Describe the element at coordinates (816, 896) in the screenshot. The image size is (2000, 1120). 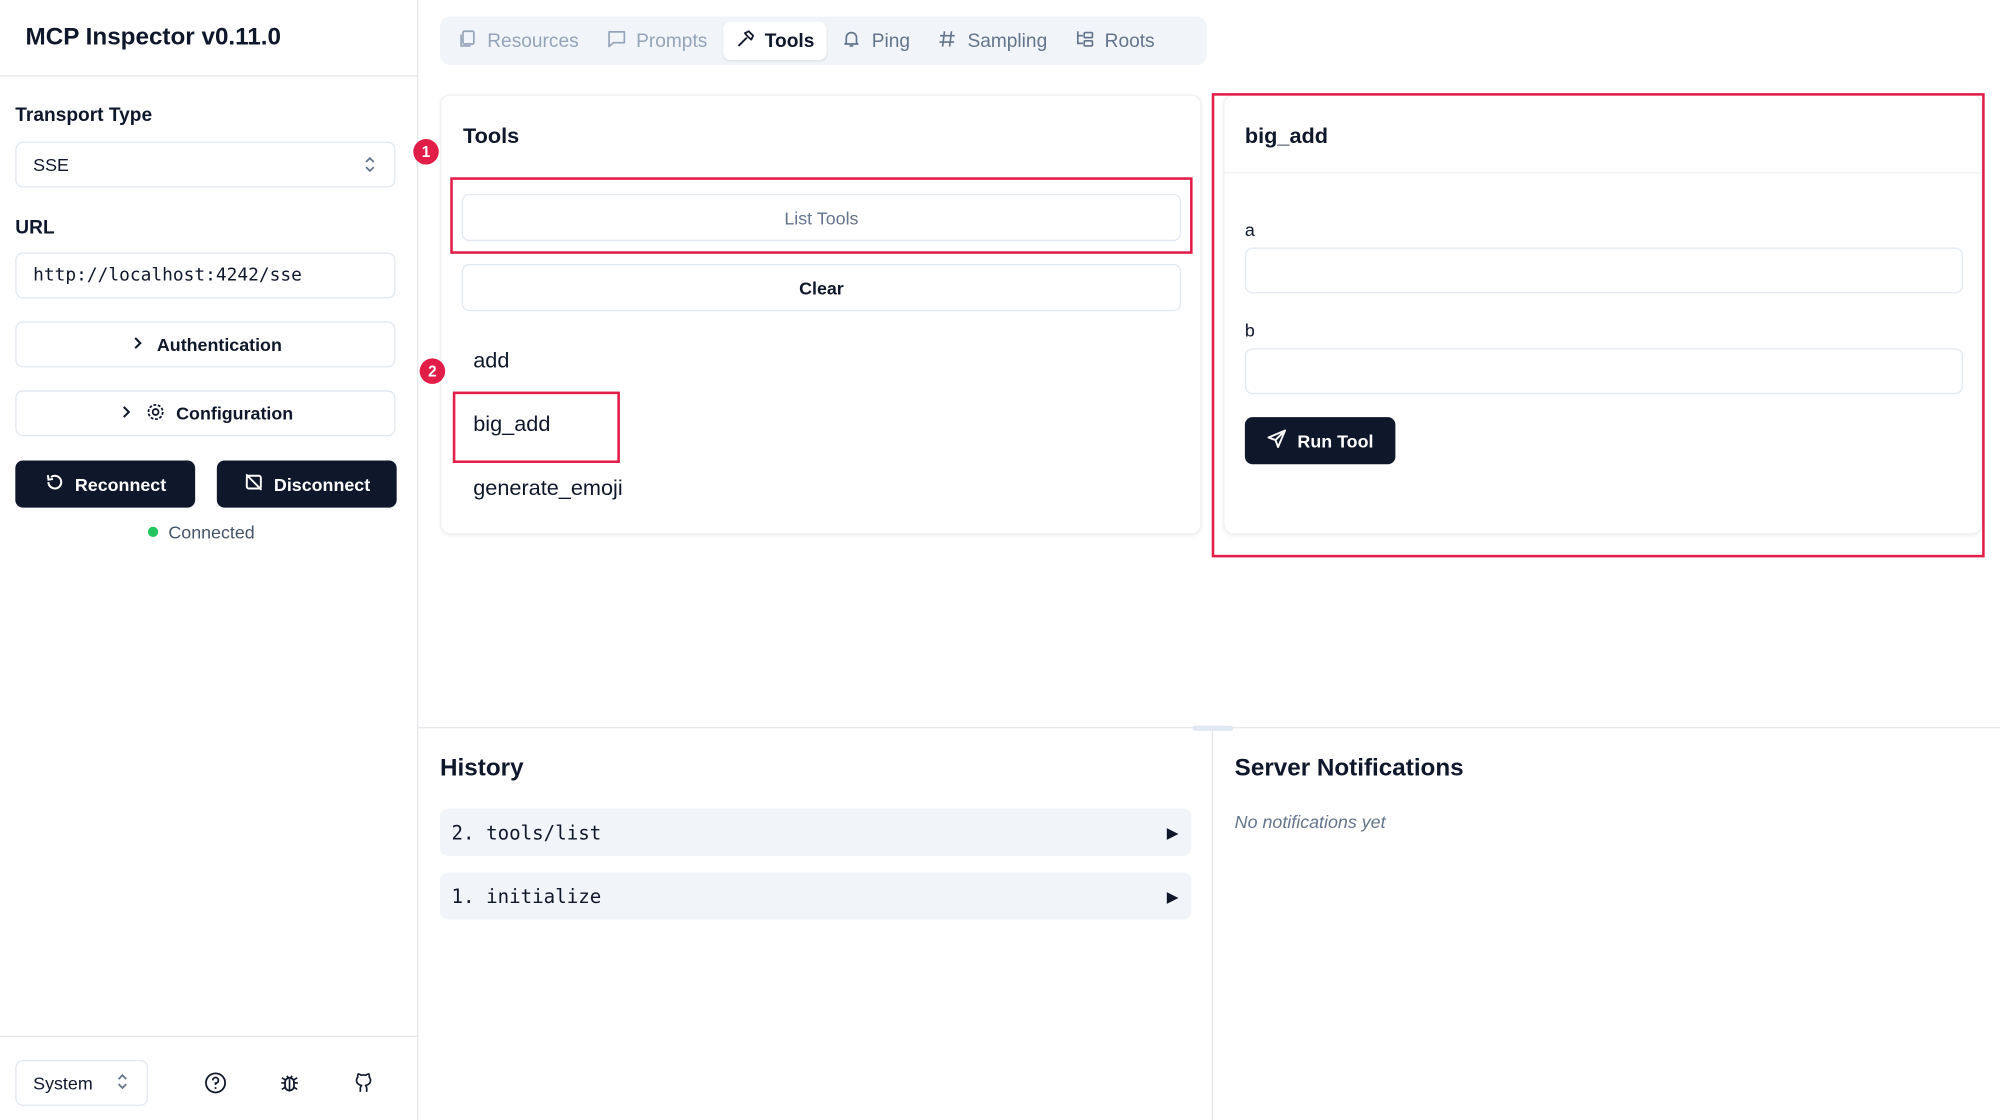
I see `history-item: 1. initialize ▶` at that location.